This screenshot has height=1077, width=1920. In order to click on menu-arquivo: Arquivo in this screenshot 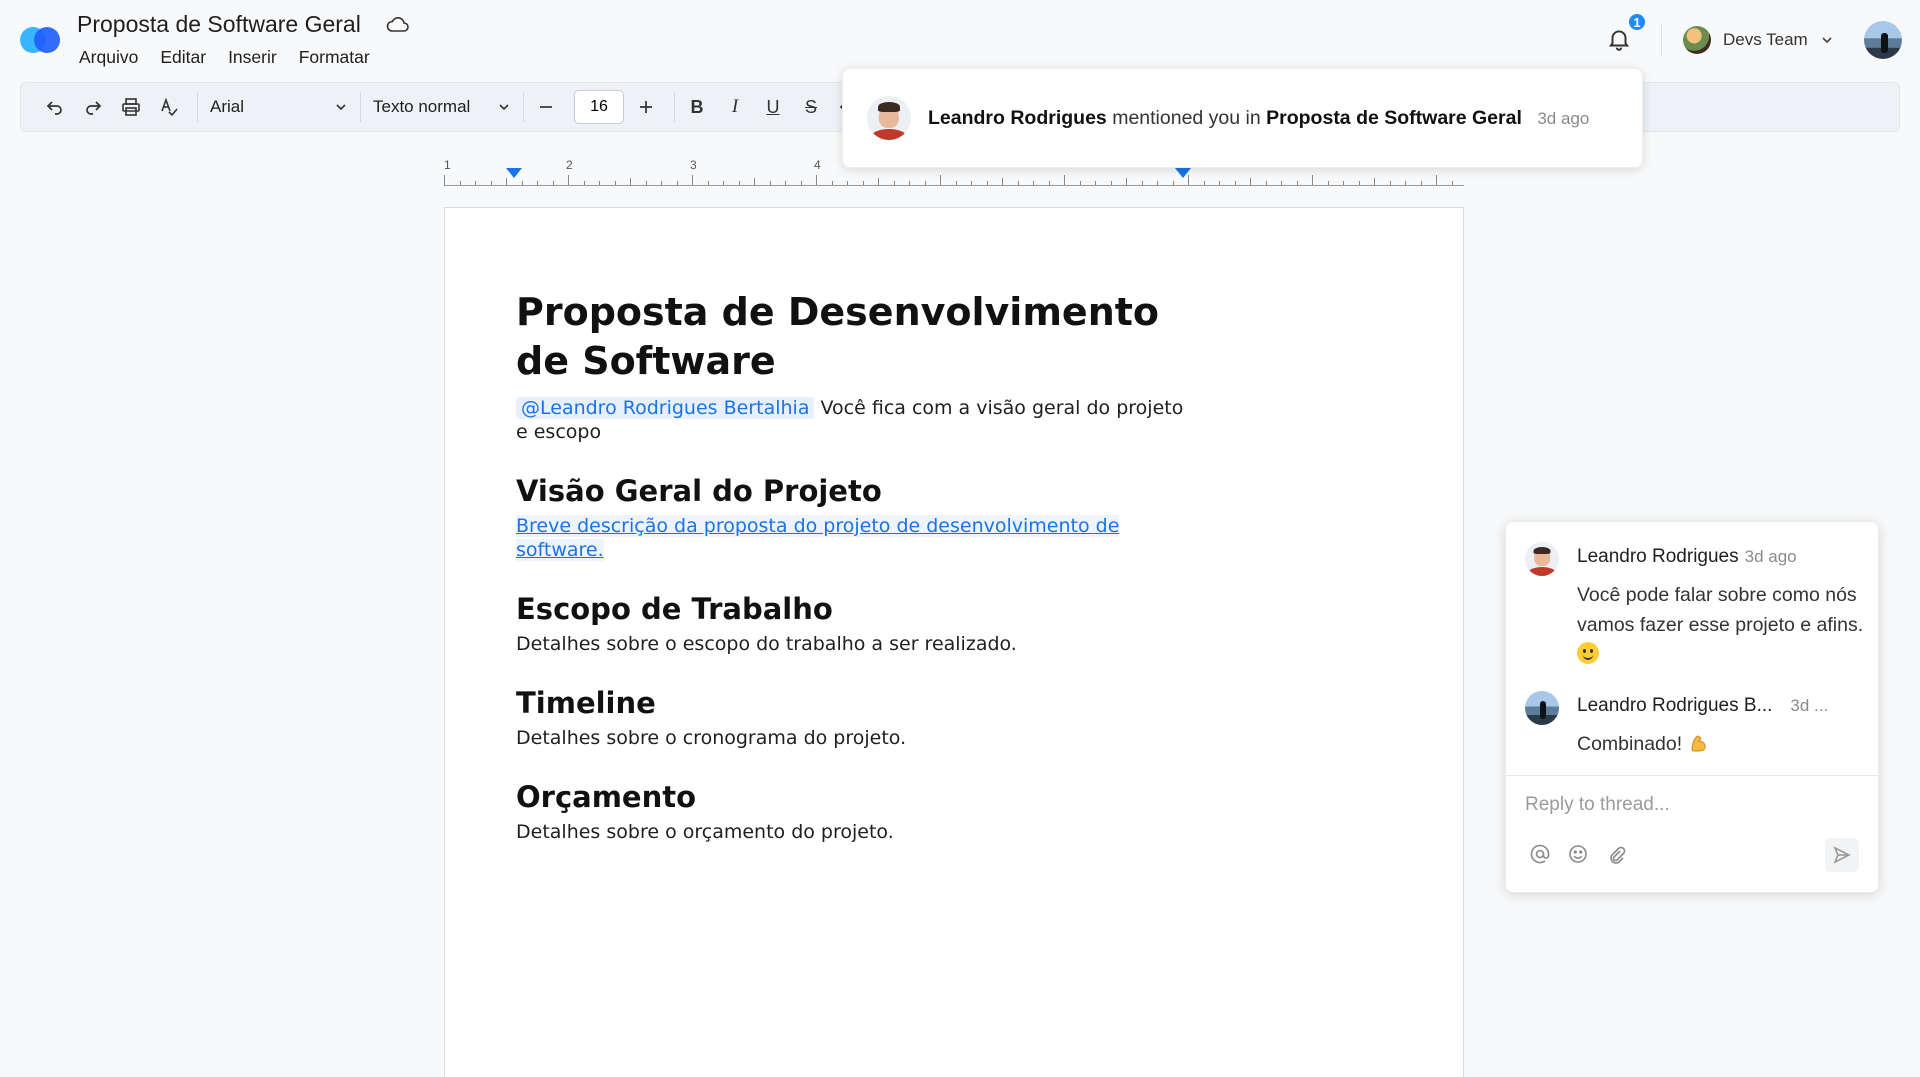, I will do `click(108, 57)`.